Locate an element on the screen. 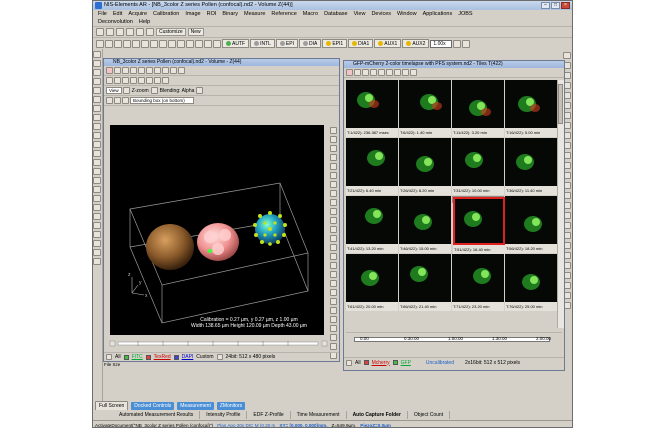  properties-panel-icon is located at coordinates (567, 55).